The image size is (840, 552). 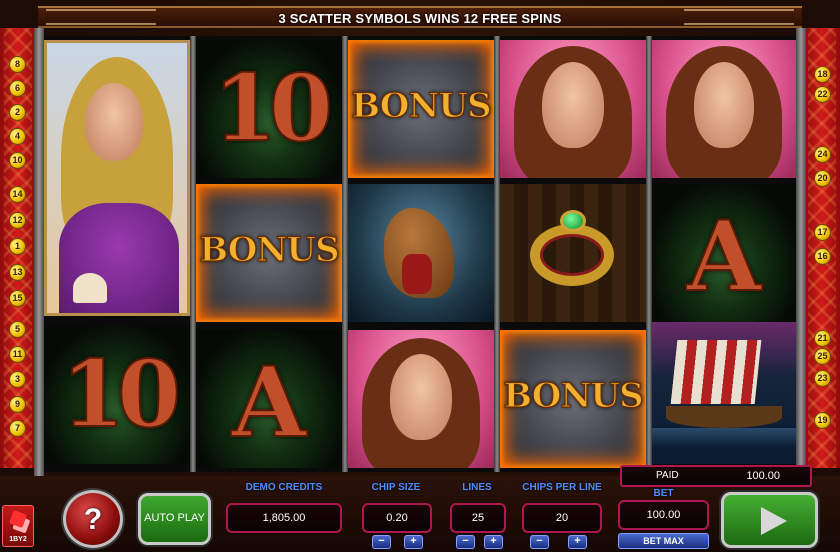 I want to click on chips-per-line-value: 20, so click(x=562, y=518).